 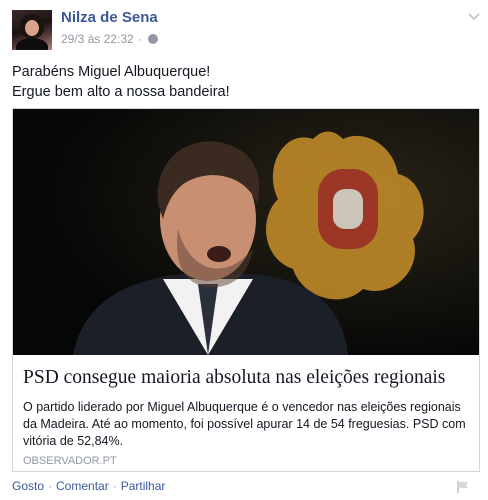 What do you see at coordinates (121, 92) in the screenshot?
I see `status-line: Ergue bem alto a nossa bandeira!` at bounding box center [121, 92].